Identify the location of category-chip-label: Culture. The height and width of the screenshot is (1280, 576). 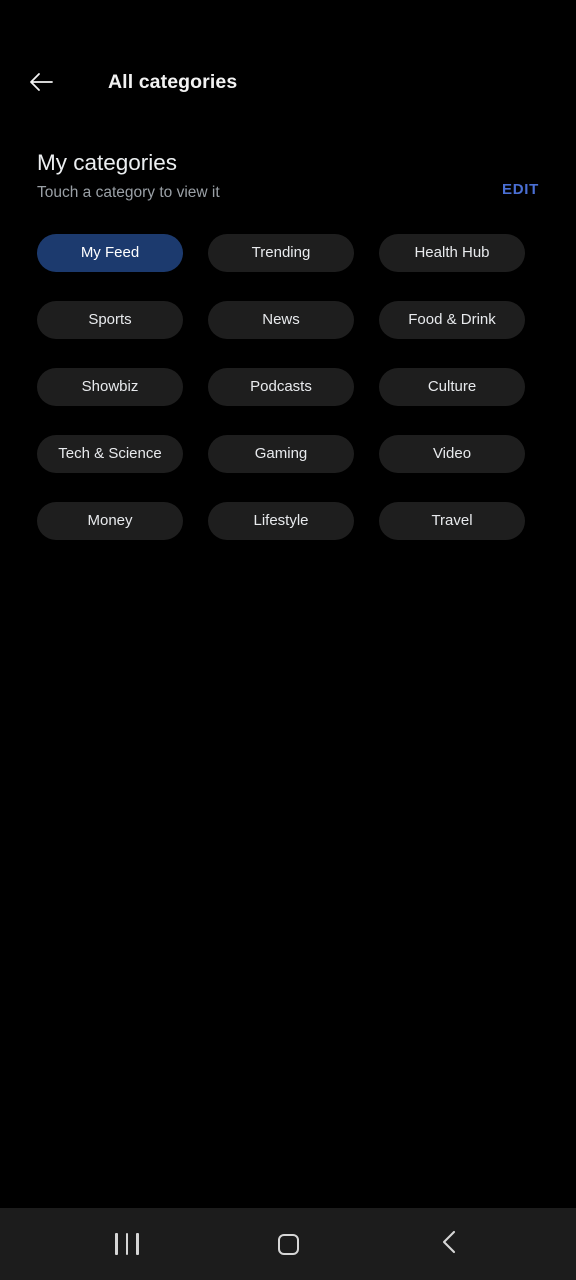
(452, 386).